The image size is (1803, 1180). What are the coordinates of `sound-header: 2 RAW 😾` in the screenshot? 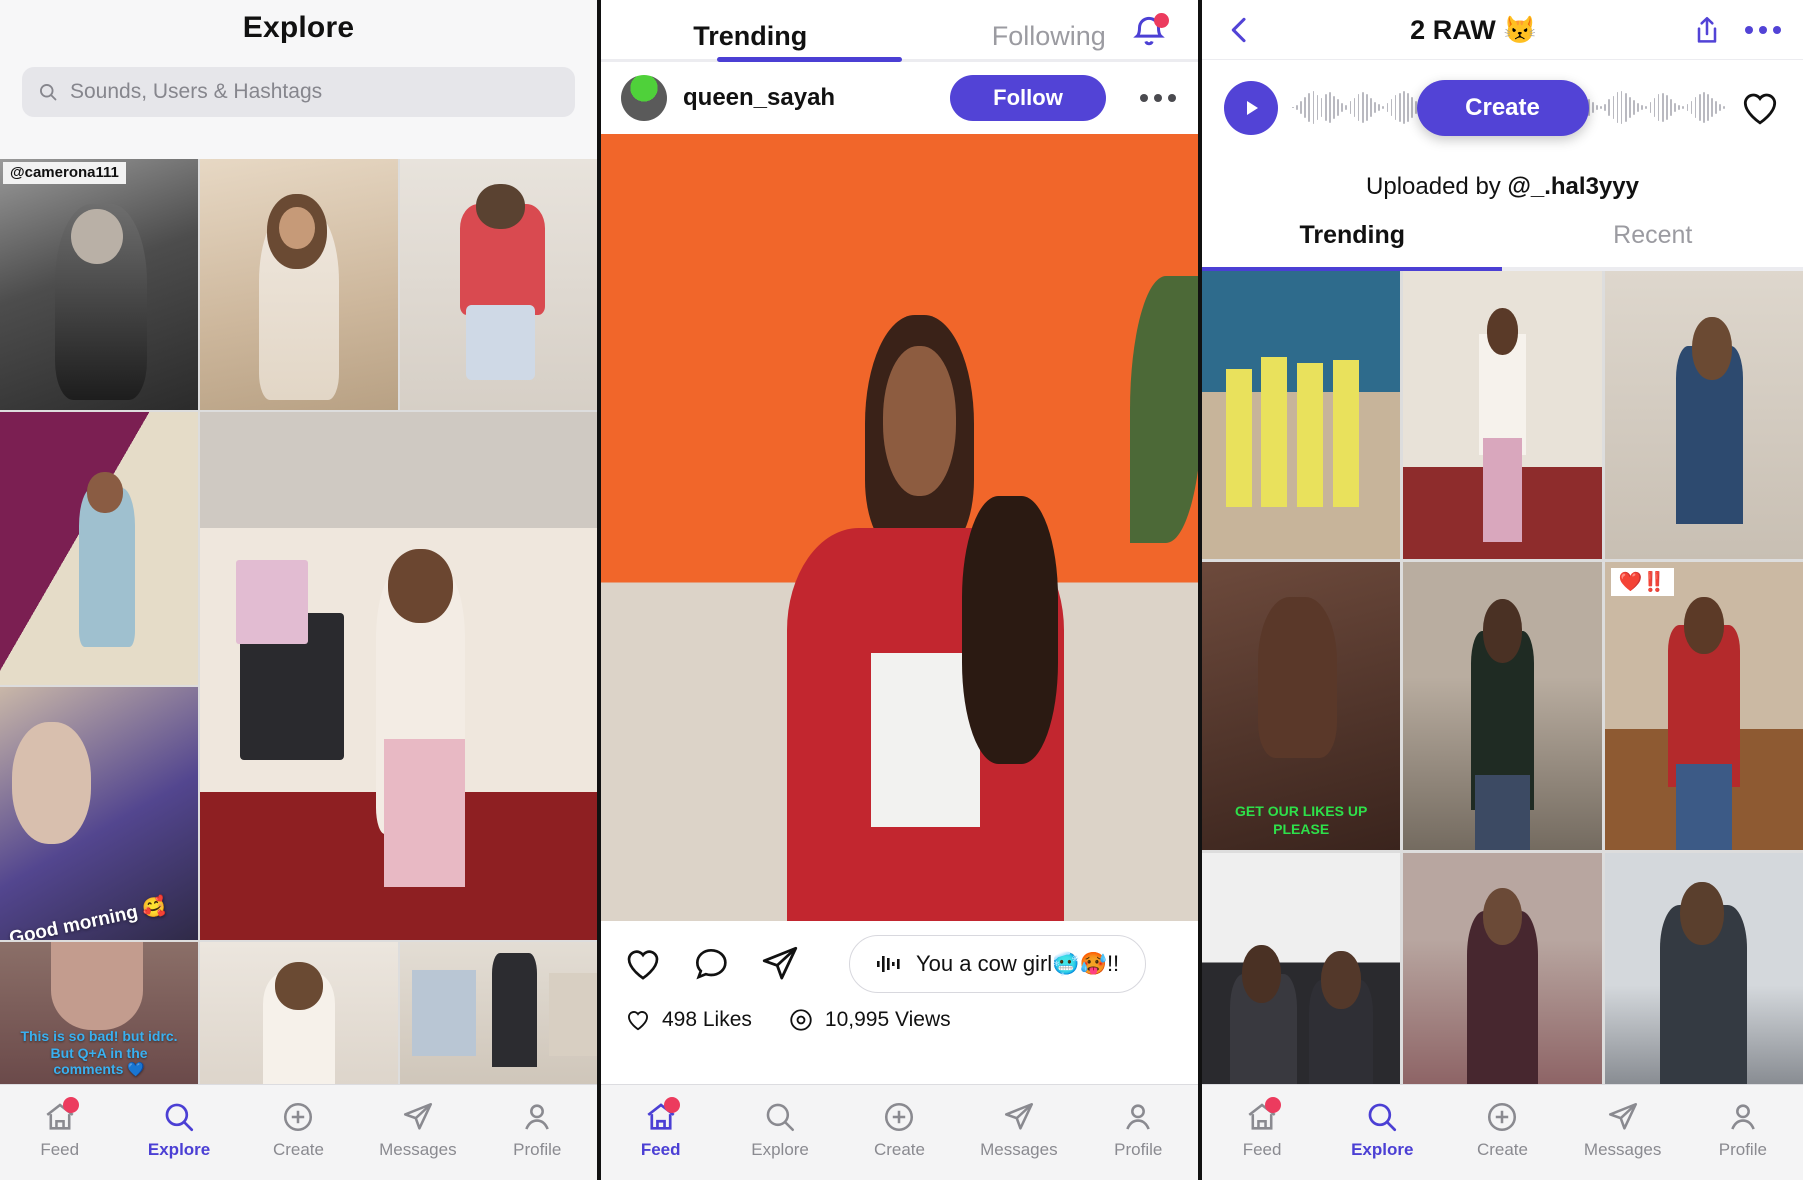 It's located at (1502, 29).